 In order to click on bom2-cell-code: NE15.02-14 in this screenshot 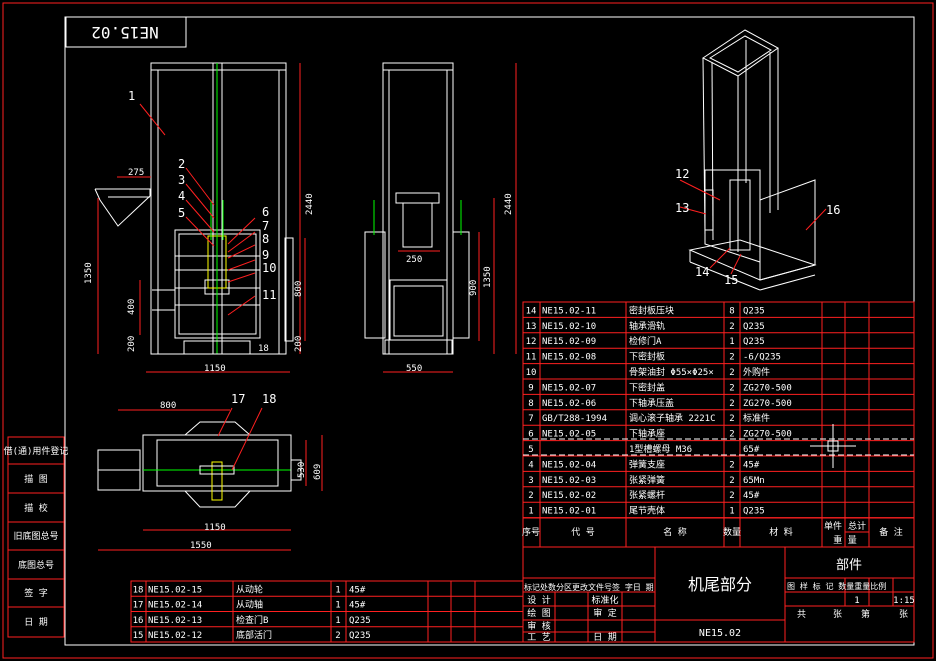, I will do `click(175, 606)`.